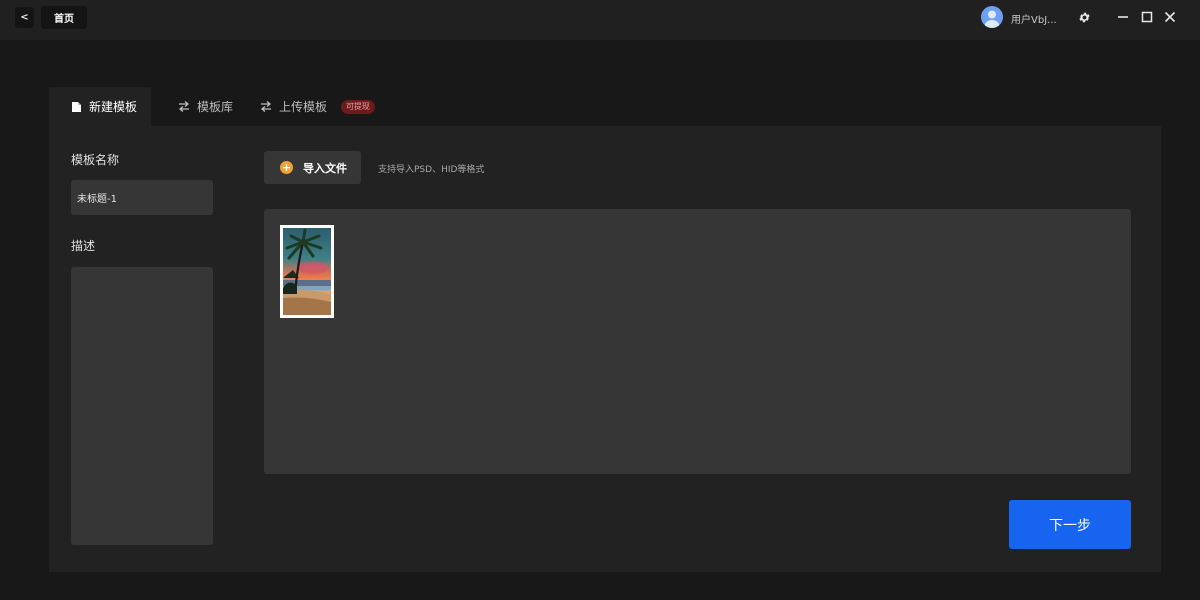  What do you see at coordinates (83, 246) in the screenshot?
I see `description-label: 描述` at bounding box center [83, 246].